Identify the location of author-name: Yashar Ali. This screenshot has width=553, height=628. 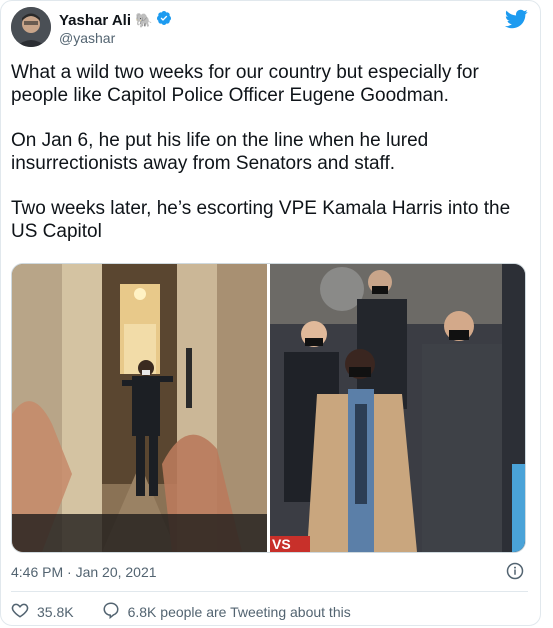
(95, 20).